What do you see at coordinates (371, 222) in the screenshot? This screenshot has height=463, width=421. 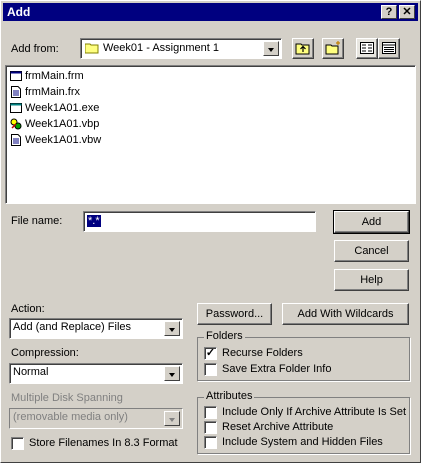 I see `add-button: Add` at bounding box center [371, 222].